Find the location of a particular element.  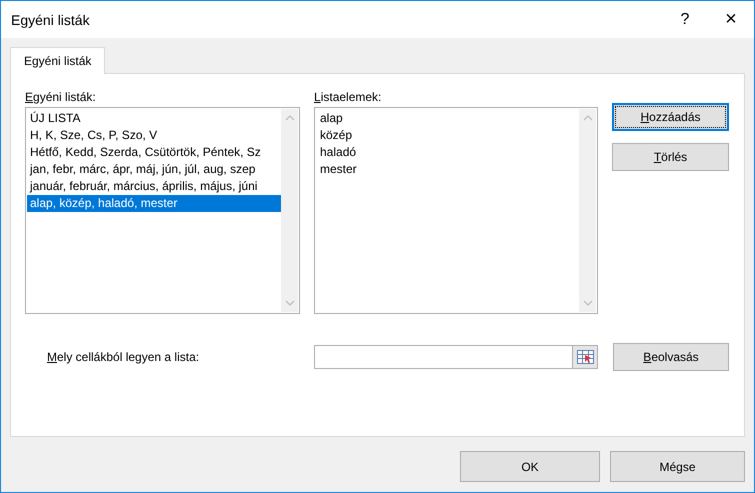

list-item: Hétfő, Kedd, Szerda, Csütörtök, Péntek, Sz is located at coordinates (154, 152).